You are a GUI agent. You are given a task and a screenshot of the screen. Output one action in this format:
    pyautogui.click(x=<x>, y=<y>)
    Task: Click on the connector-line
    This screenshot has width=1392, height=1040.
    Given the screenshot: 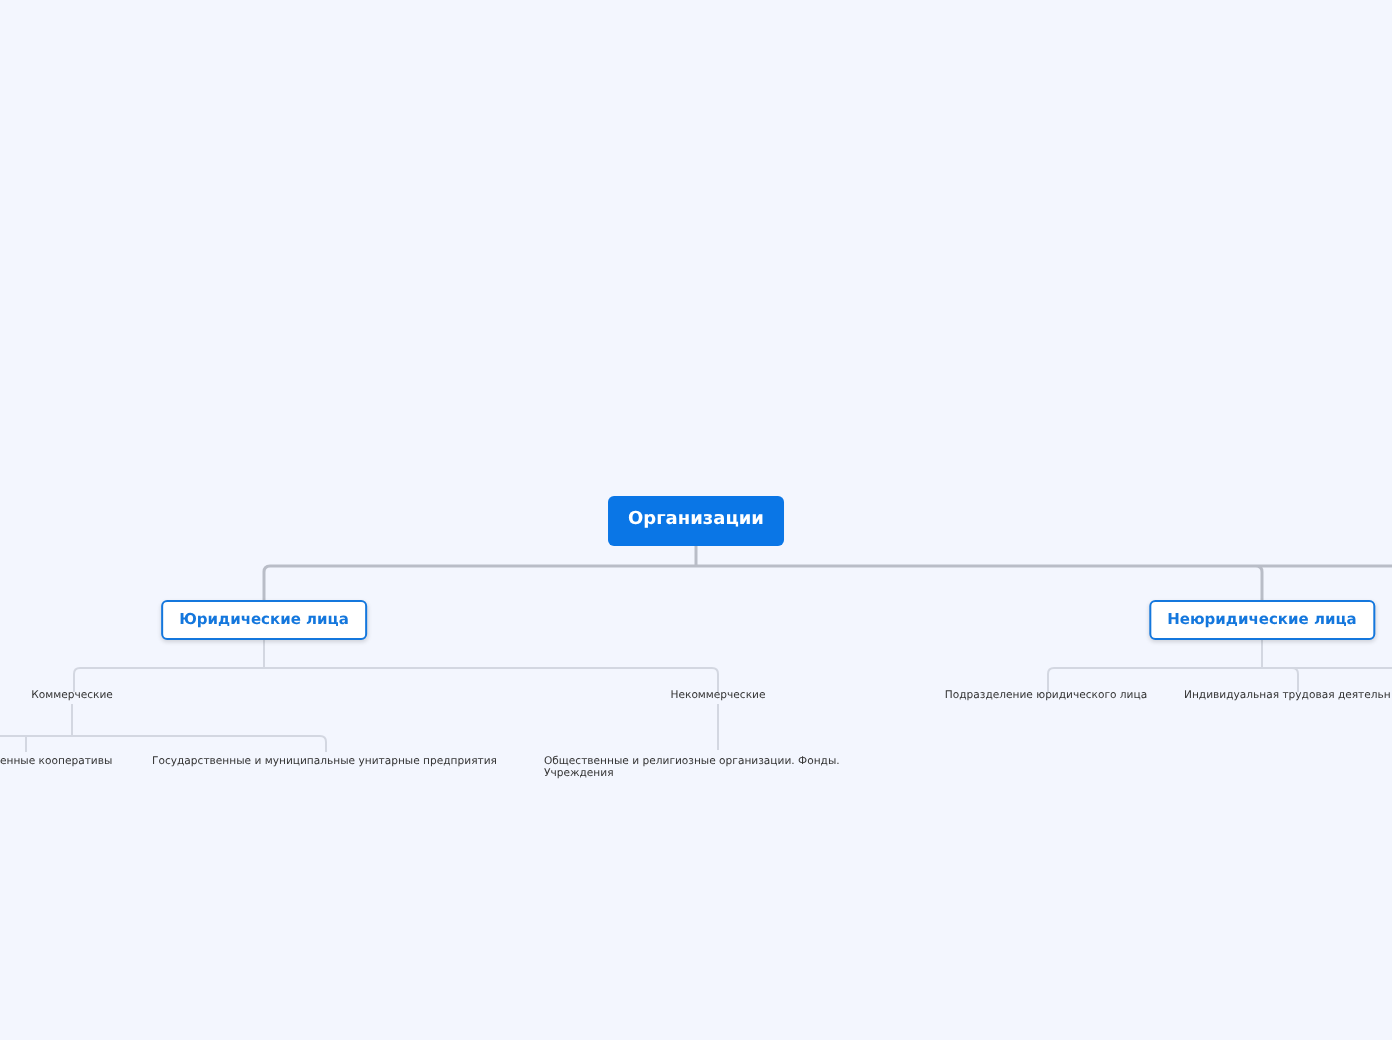 What is the action you would take?
    pyautogui.click(x=718, y=727)
    